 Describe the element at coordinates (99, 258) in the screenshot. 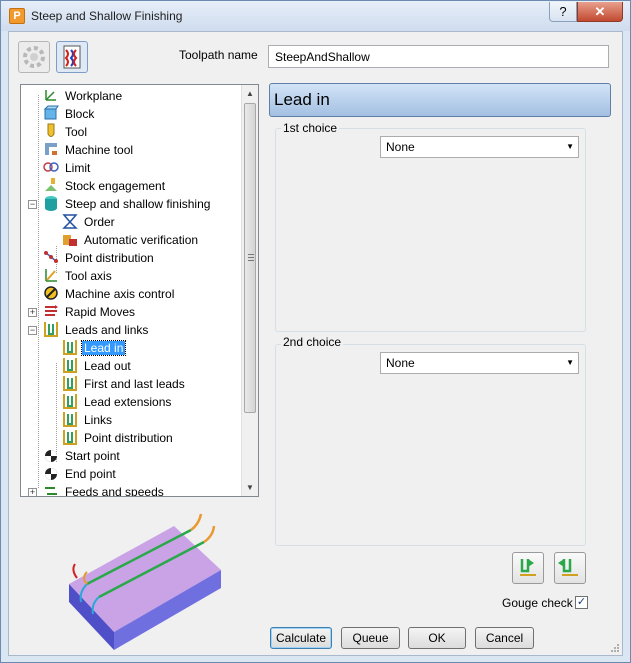

I see `tree-item-point-distribution: Point distribution` at that location.